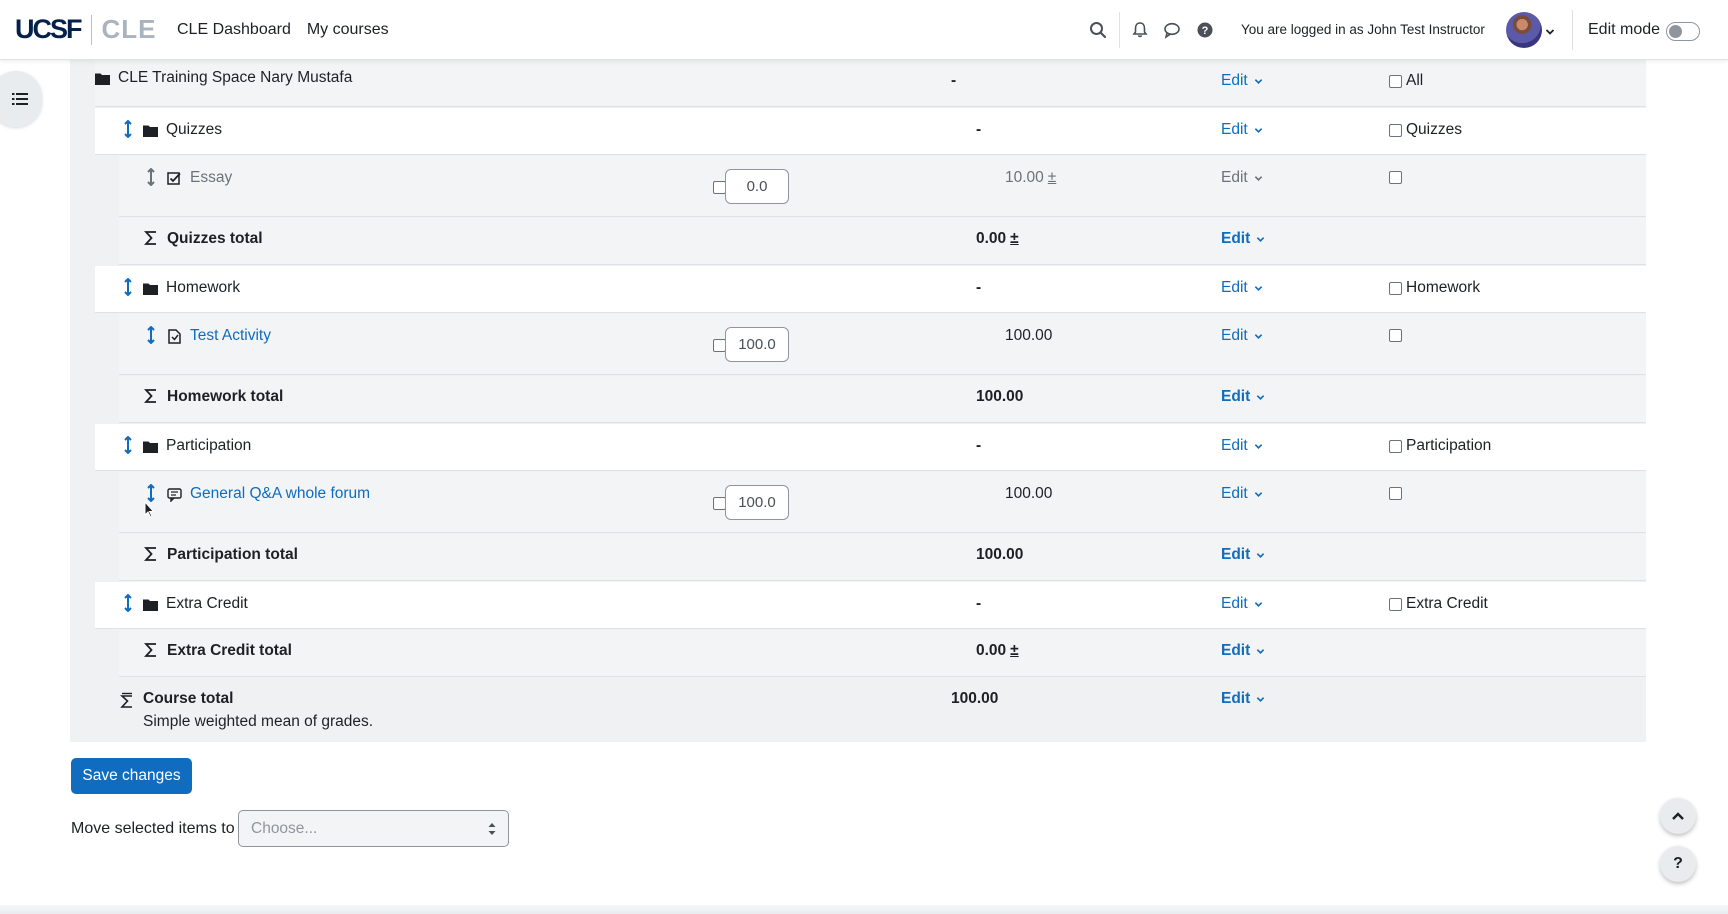 This screenshot has width=1728, height=914. I want to click on nav-link-dashboard: CLE Dashboard, so click(234, 30).